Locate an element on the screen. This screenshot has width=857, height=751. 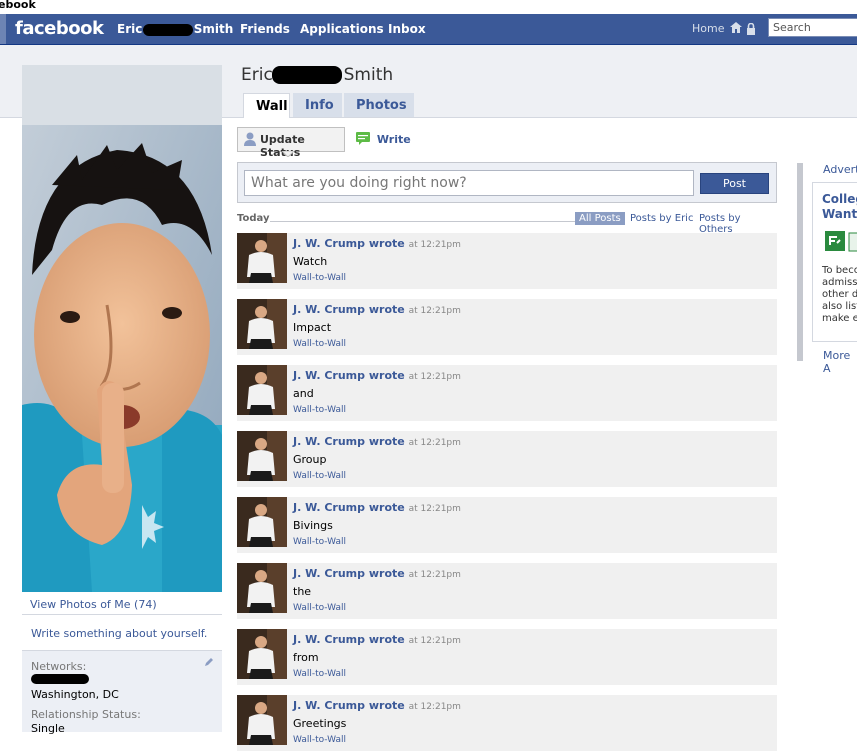
today-label: Today is located at coordinates (253, 218).